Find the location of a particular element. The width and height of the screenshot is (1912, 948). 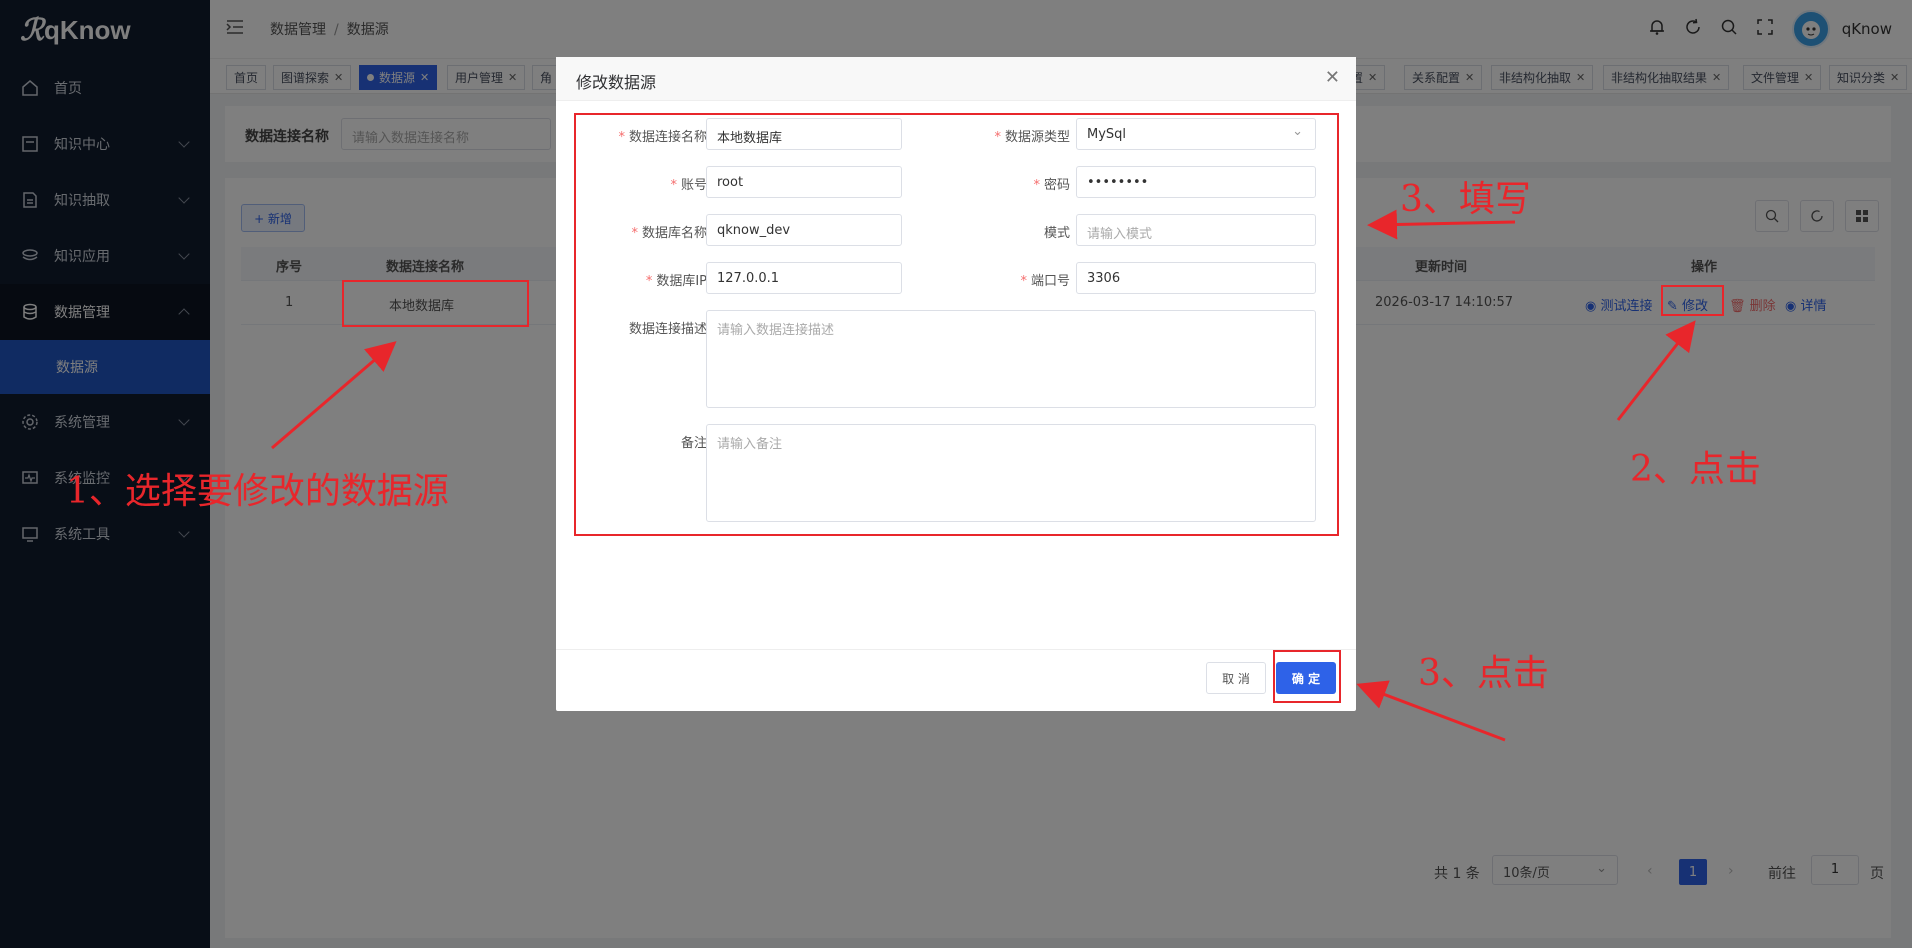

arrow-step3-click is located at coordinates (1431, 711).